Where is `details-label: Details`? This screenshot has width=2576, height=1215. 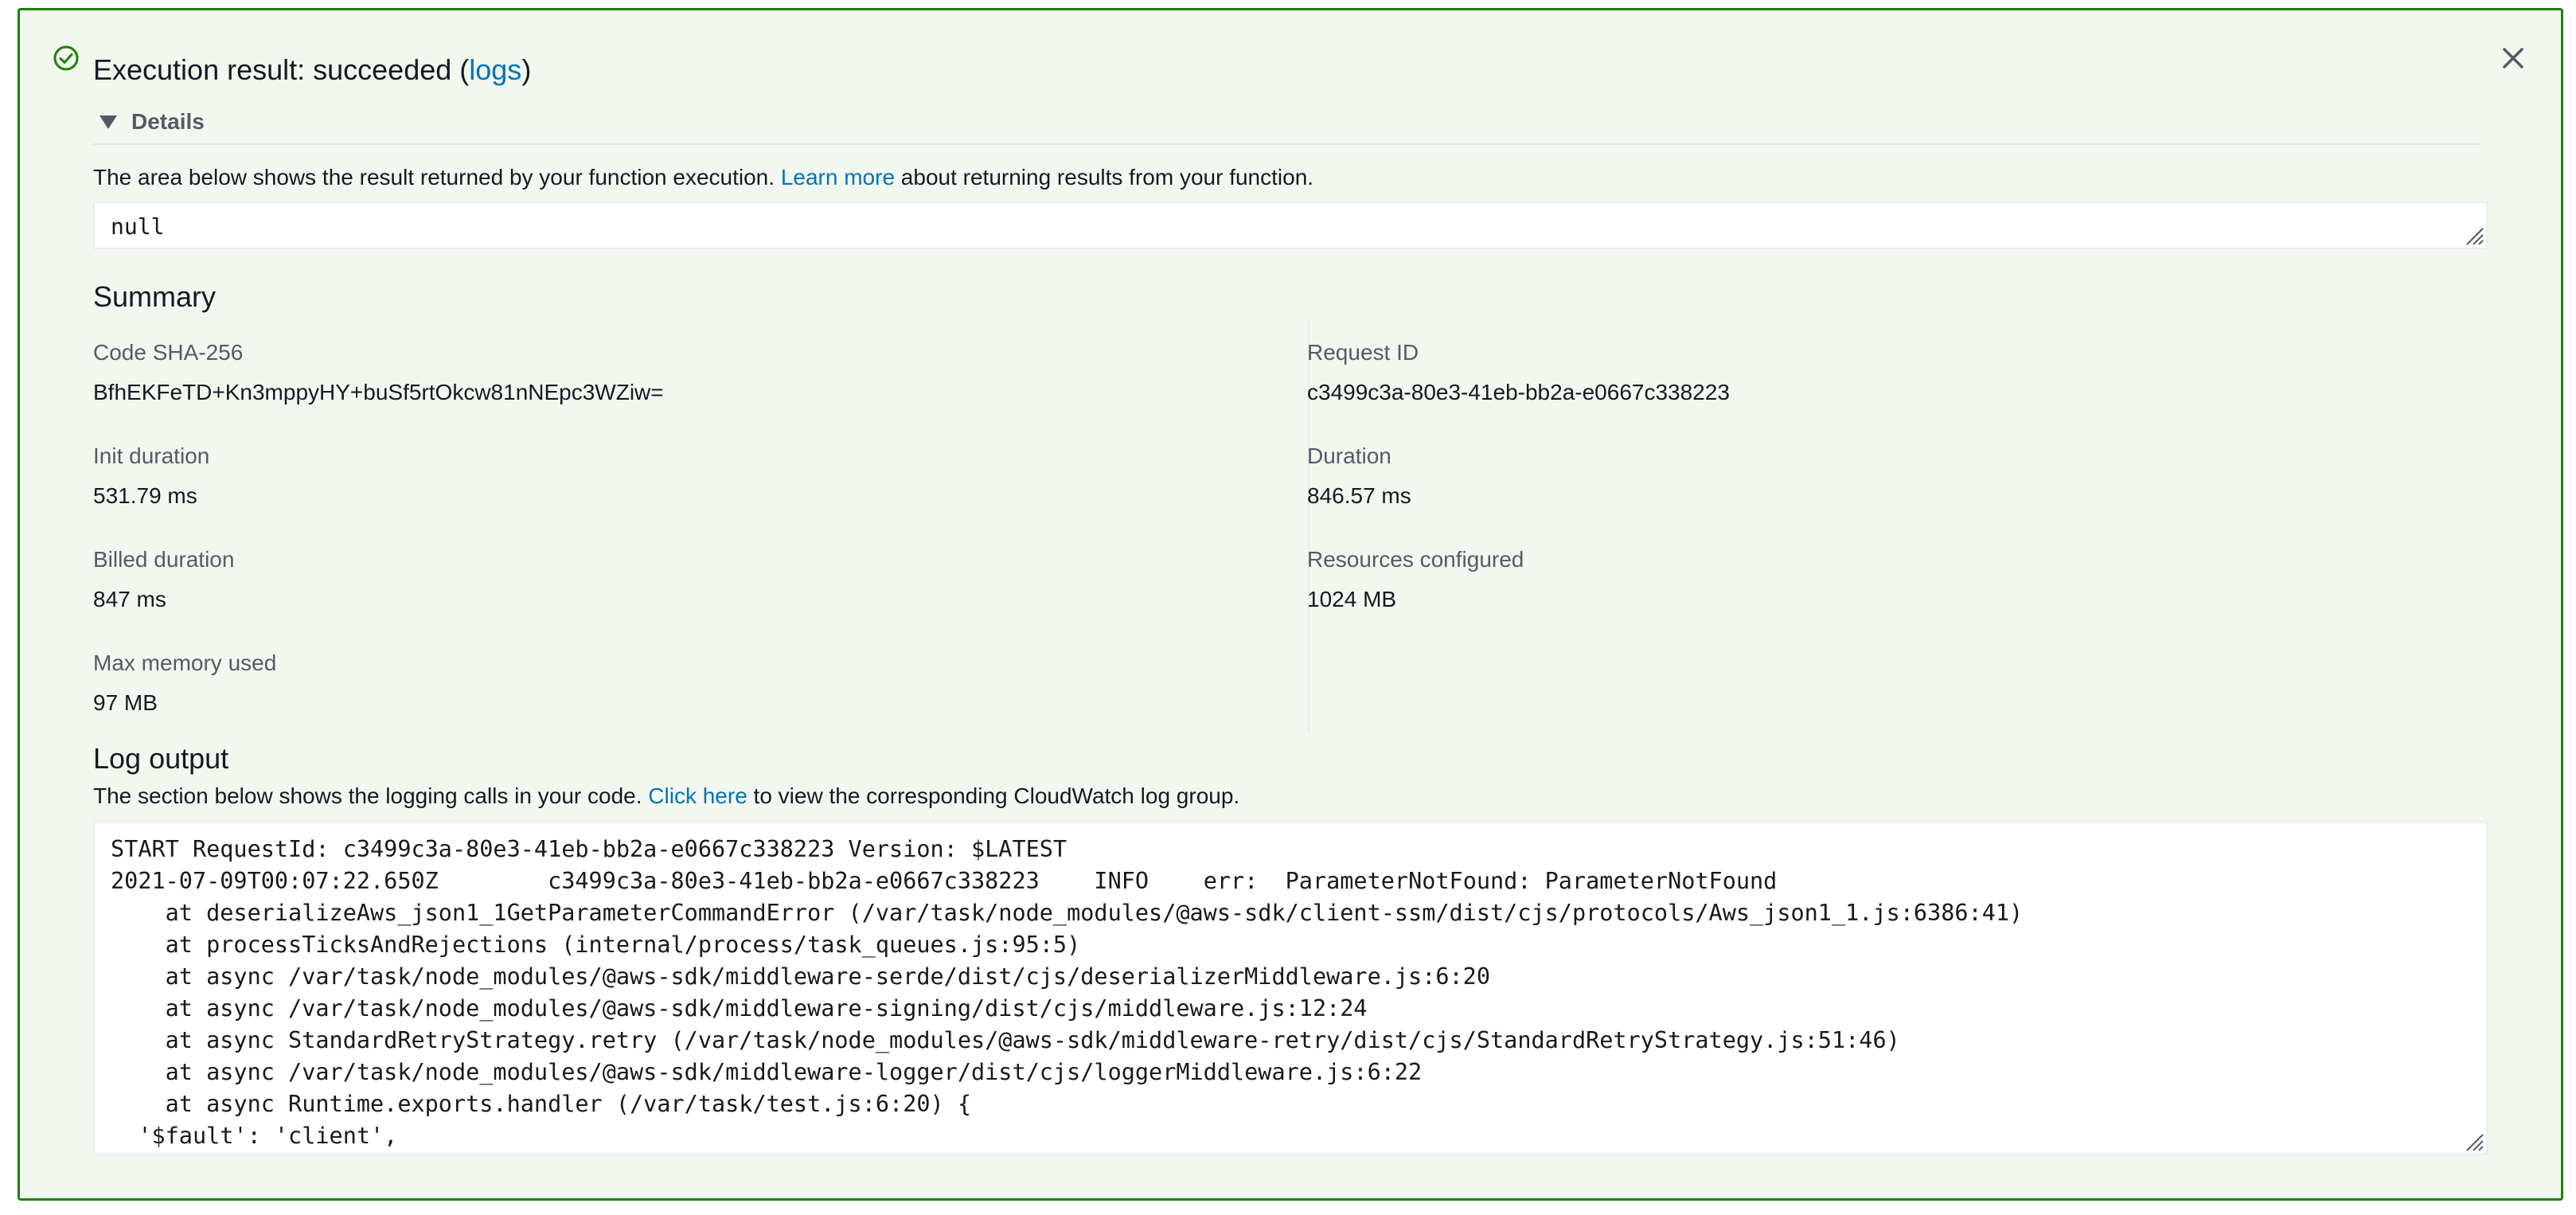
details-label: Details is located at coordinates (168, 121).